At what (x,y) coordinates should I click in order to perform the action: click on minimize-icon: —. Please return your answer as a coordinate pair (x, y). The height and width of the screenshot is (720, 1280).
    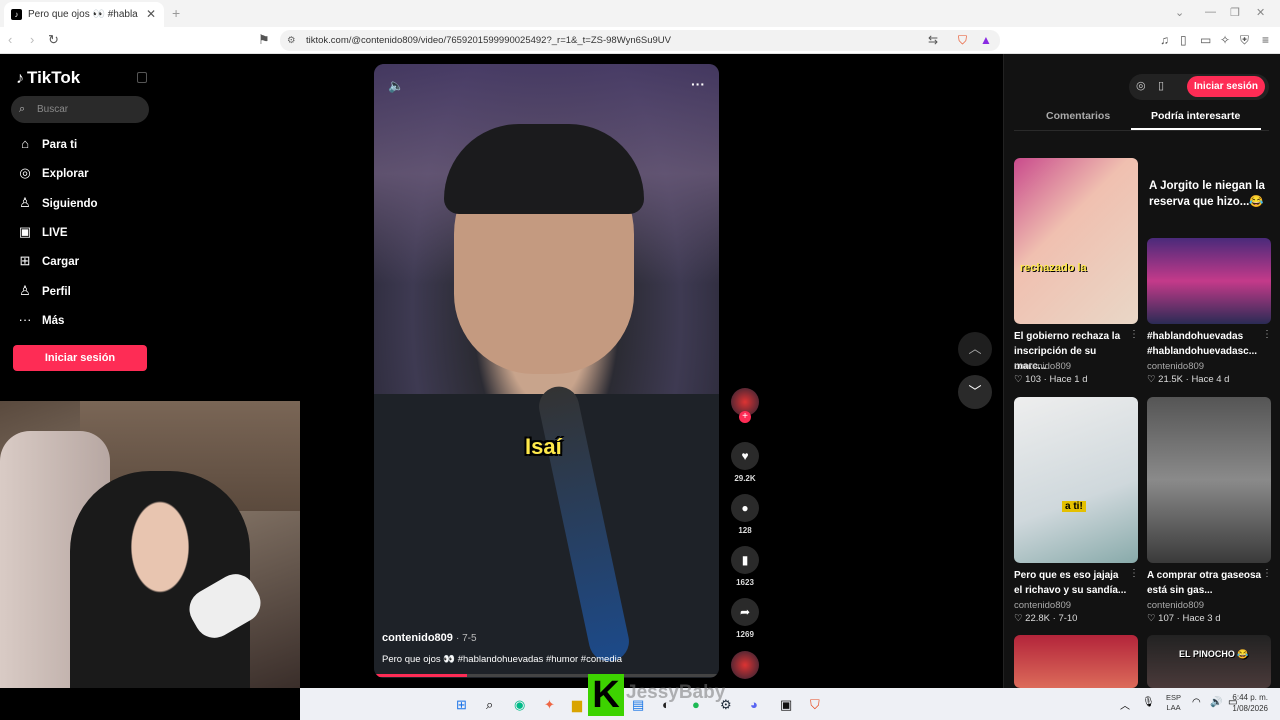
    Looking at the image, I should click on (1210, 12).